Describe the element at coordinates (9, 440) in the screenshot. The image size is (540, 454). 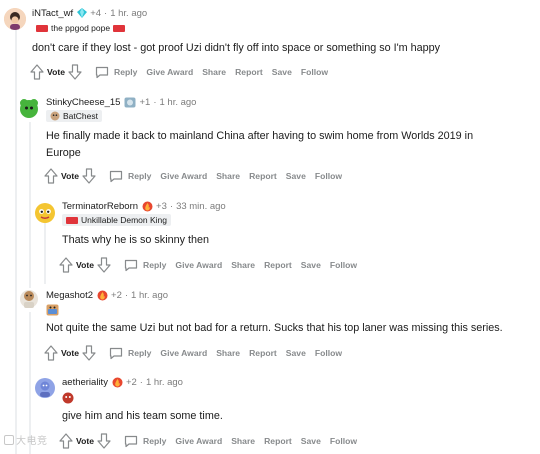
I see `watermark-logo-icon` at that location.